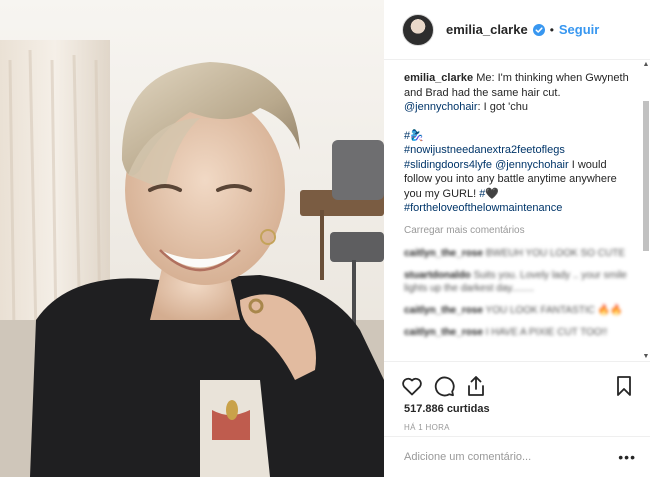  What do you see at coordinates (484, 150) in the screenshot?
I see `hashtag-link: #nowijustneedanextra2feetoflegs` at bounding box center [484, 150].